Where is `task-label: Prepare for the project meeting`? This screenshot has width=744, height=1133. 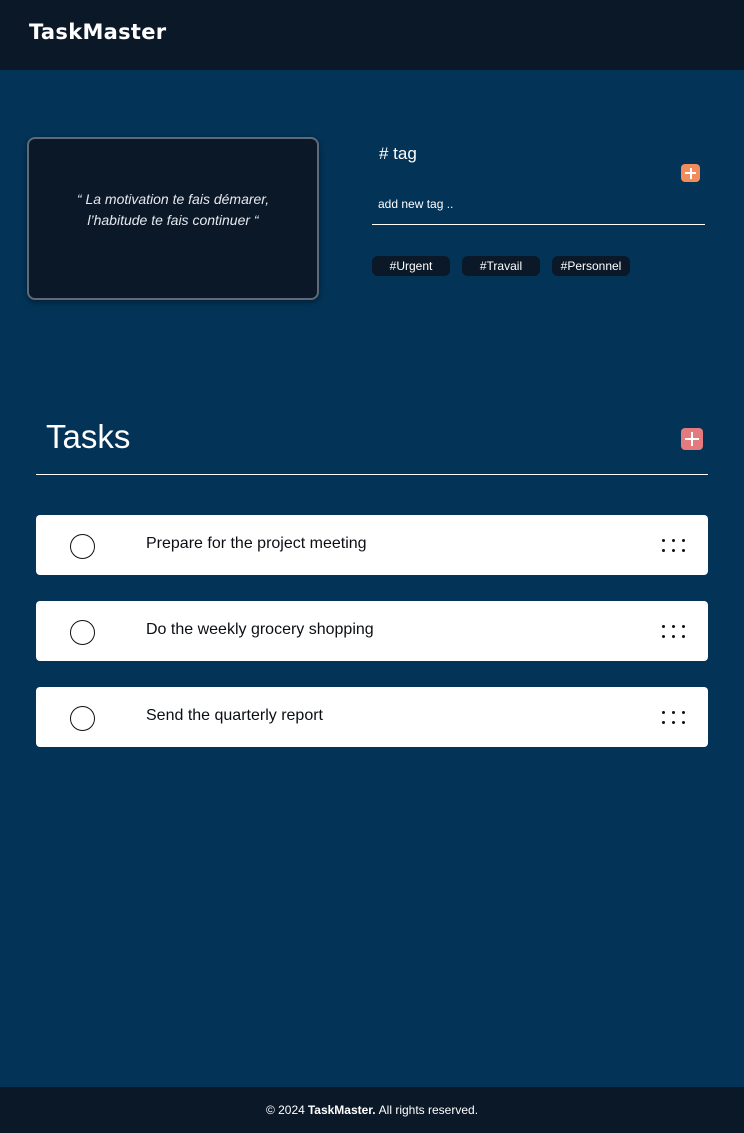
task-label: Prepare for the project meeting is located at coordinates (256, 543).